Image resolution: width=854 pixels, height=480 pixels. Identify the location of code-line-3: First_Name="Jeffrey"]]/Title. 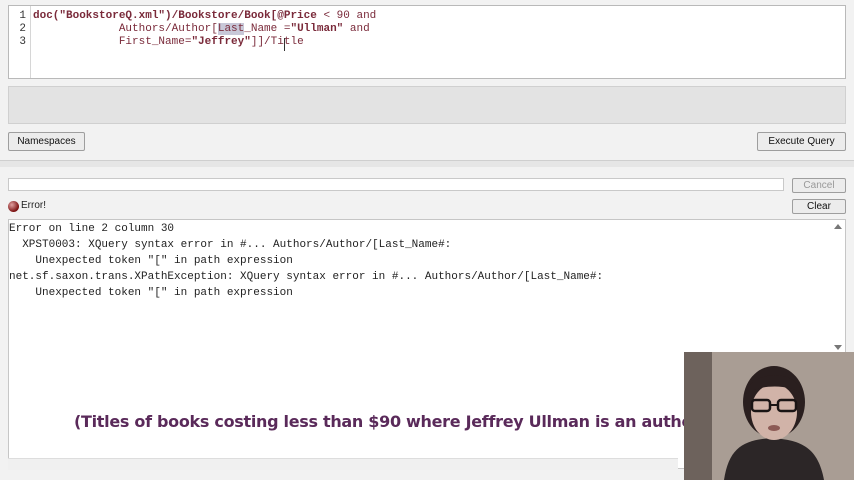
(168, 42).